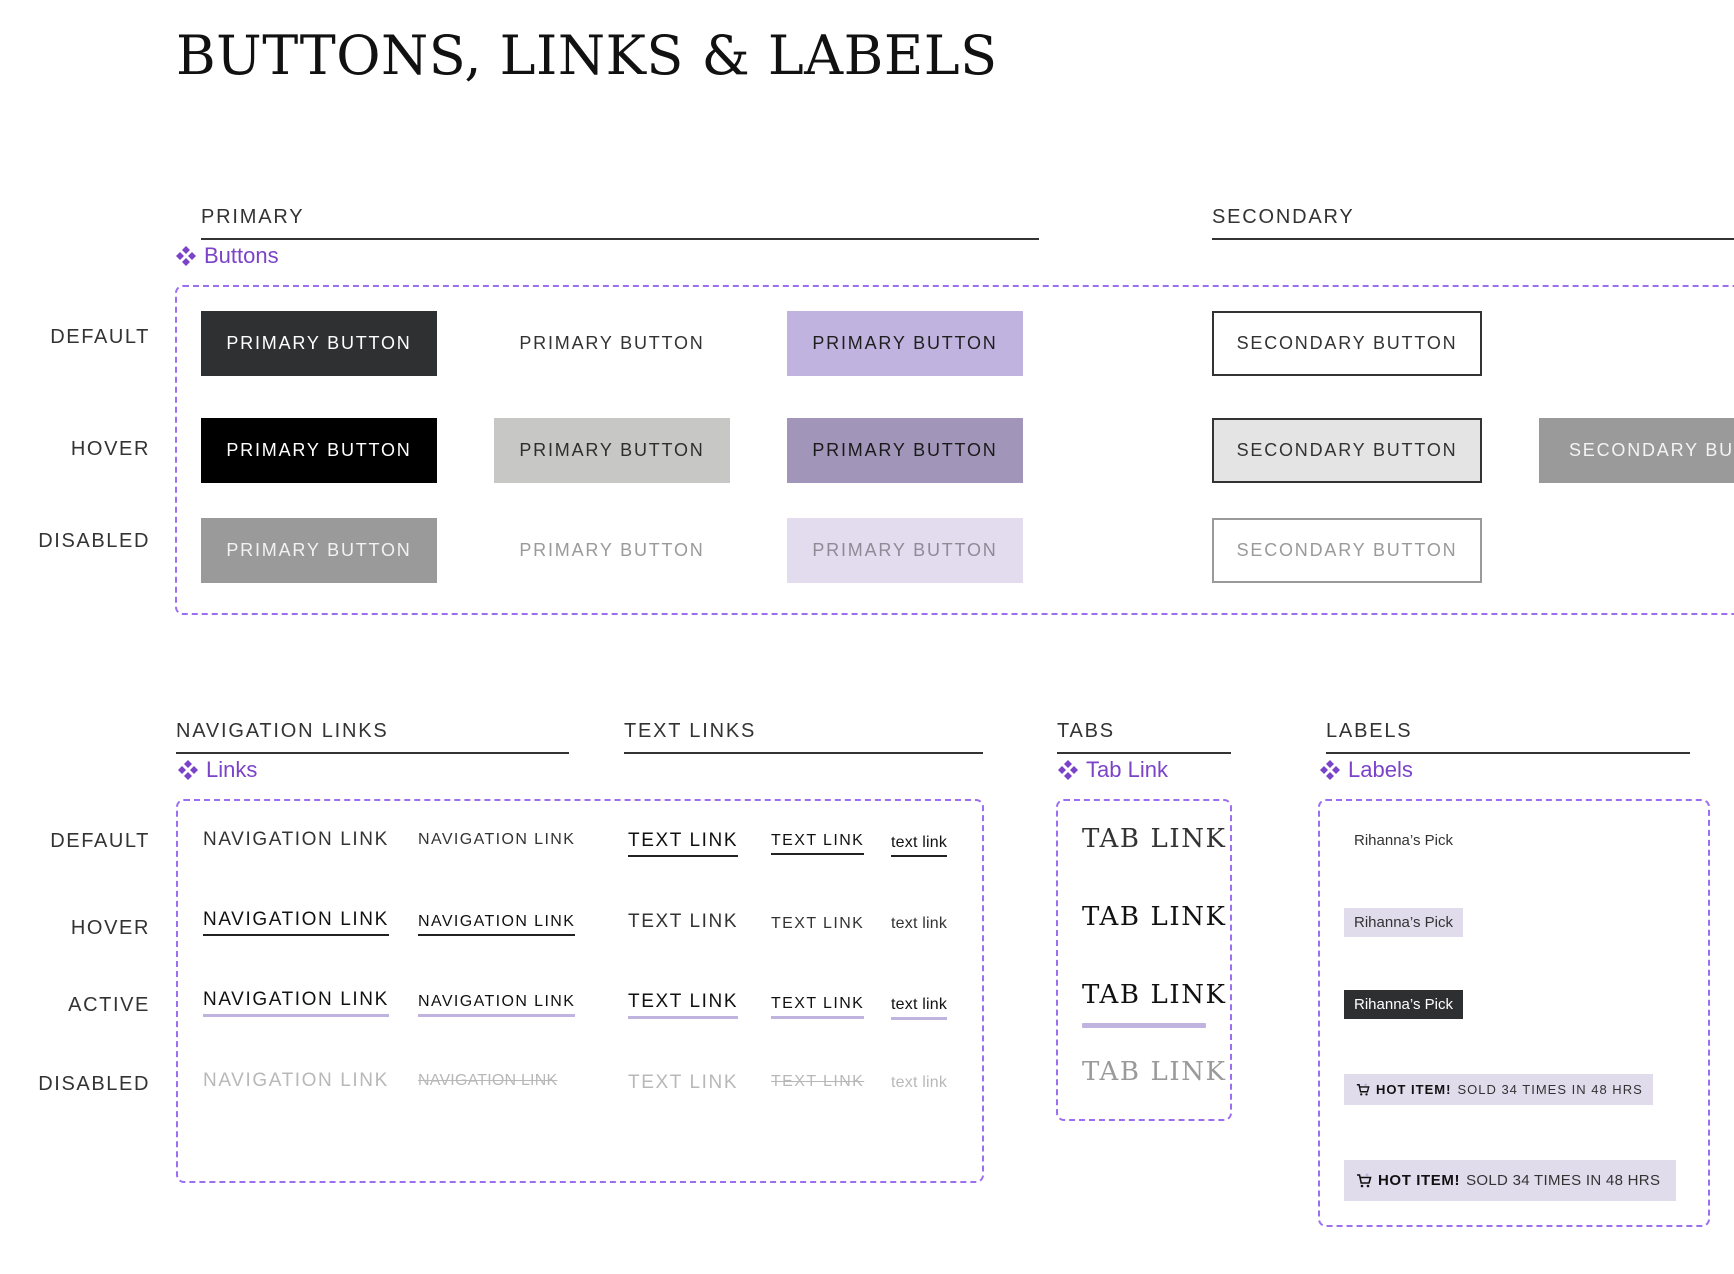  I want to click on navigation-link-sm-disabled: NAVIGATION LINK, so click(487, 1082).